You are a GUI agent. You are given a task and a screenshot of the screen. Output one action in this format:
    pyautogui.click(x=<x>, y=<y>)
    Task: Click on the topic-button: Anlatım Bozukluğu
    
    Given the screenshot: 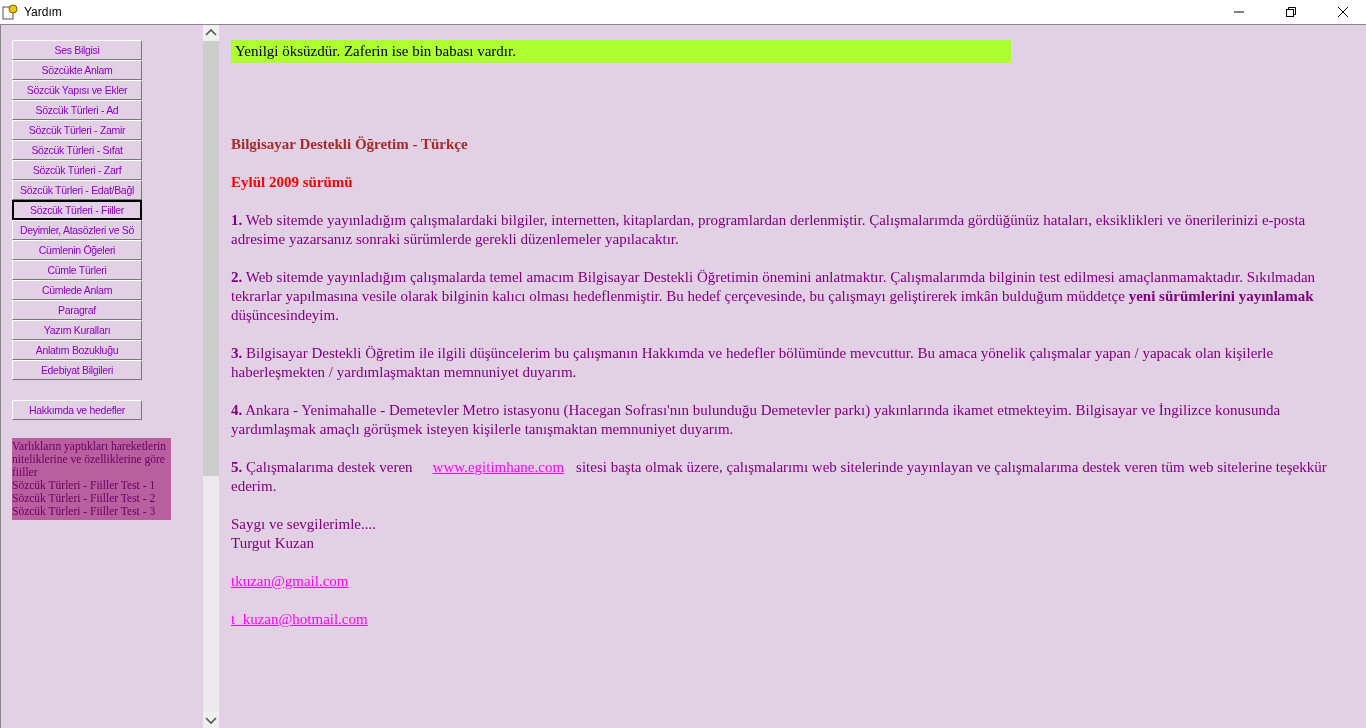 What is the action you would take?
    pyautogui.click(x=77, y=350)
    